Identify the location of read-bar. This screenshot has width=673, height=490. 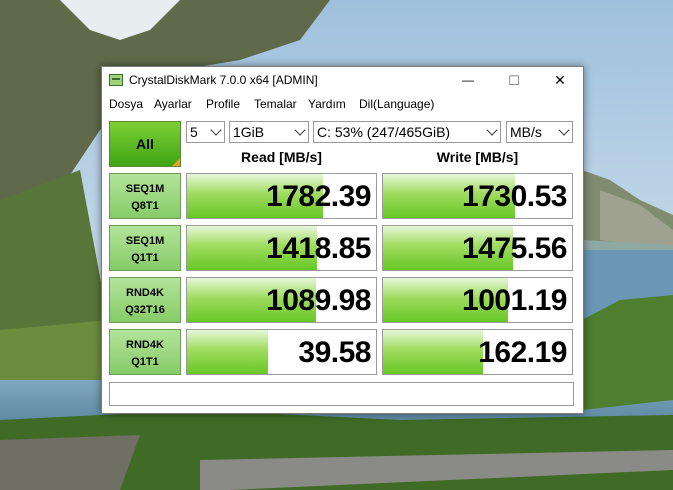
(228, 352).